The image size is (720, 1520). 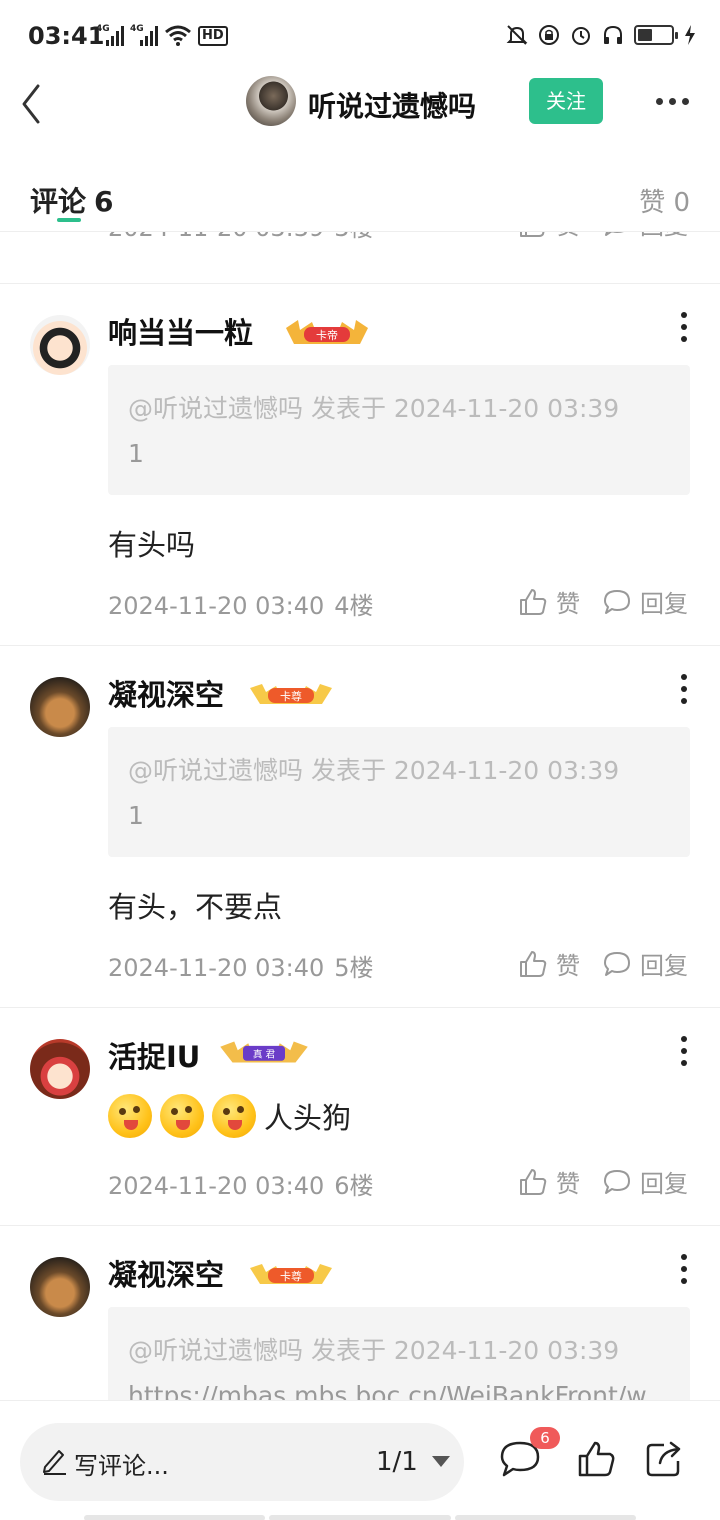 I want to click on alarm-icon, so click(x=581, y=36).